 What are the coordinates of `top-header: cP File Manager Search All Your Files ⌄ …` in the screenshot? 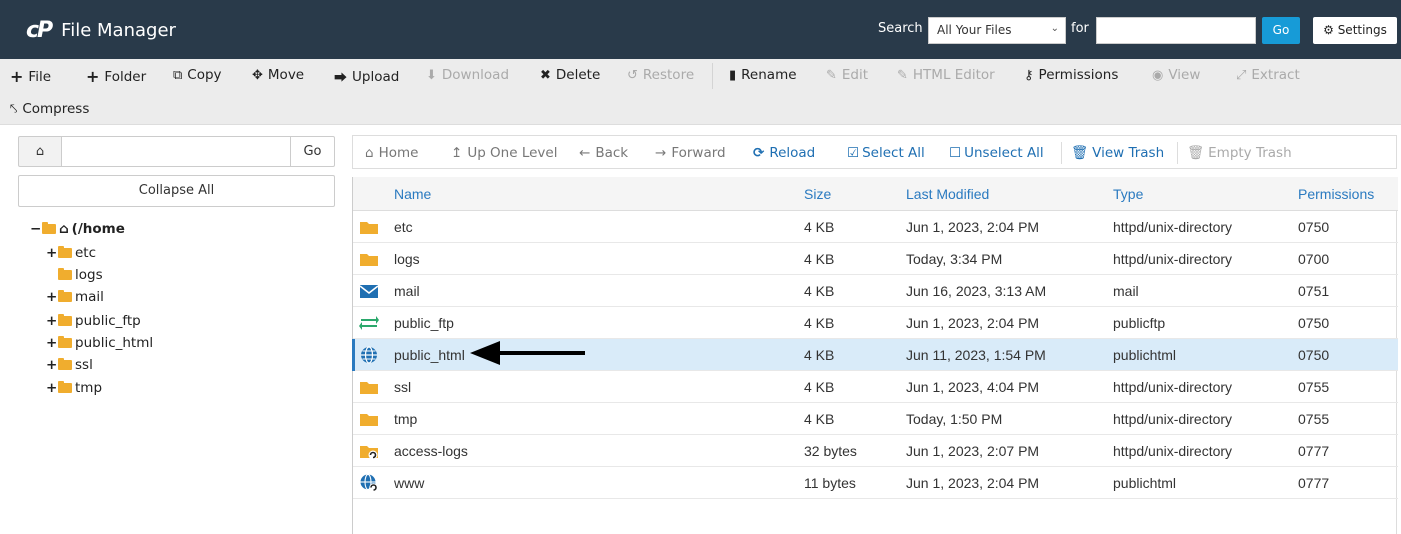 It's located at (700, 29).